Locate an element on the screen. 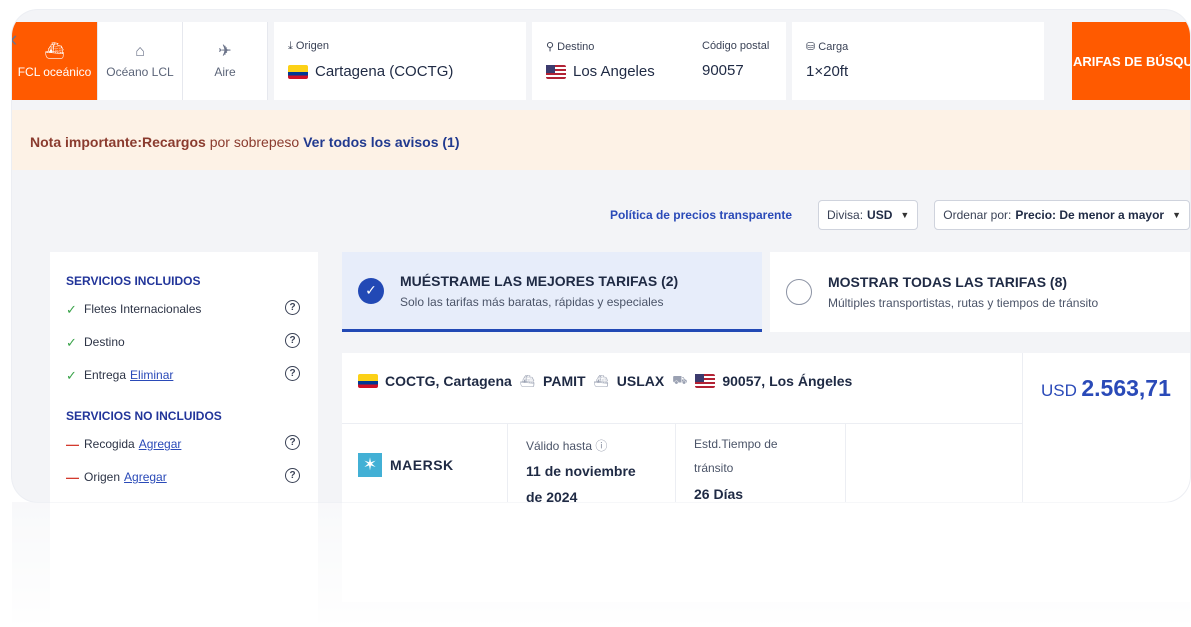 The width and height of the screenshot is (1191, 627). service-label: Destino is located at coordinates (104, 342).